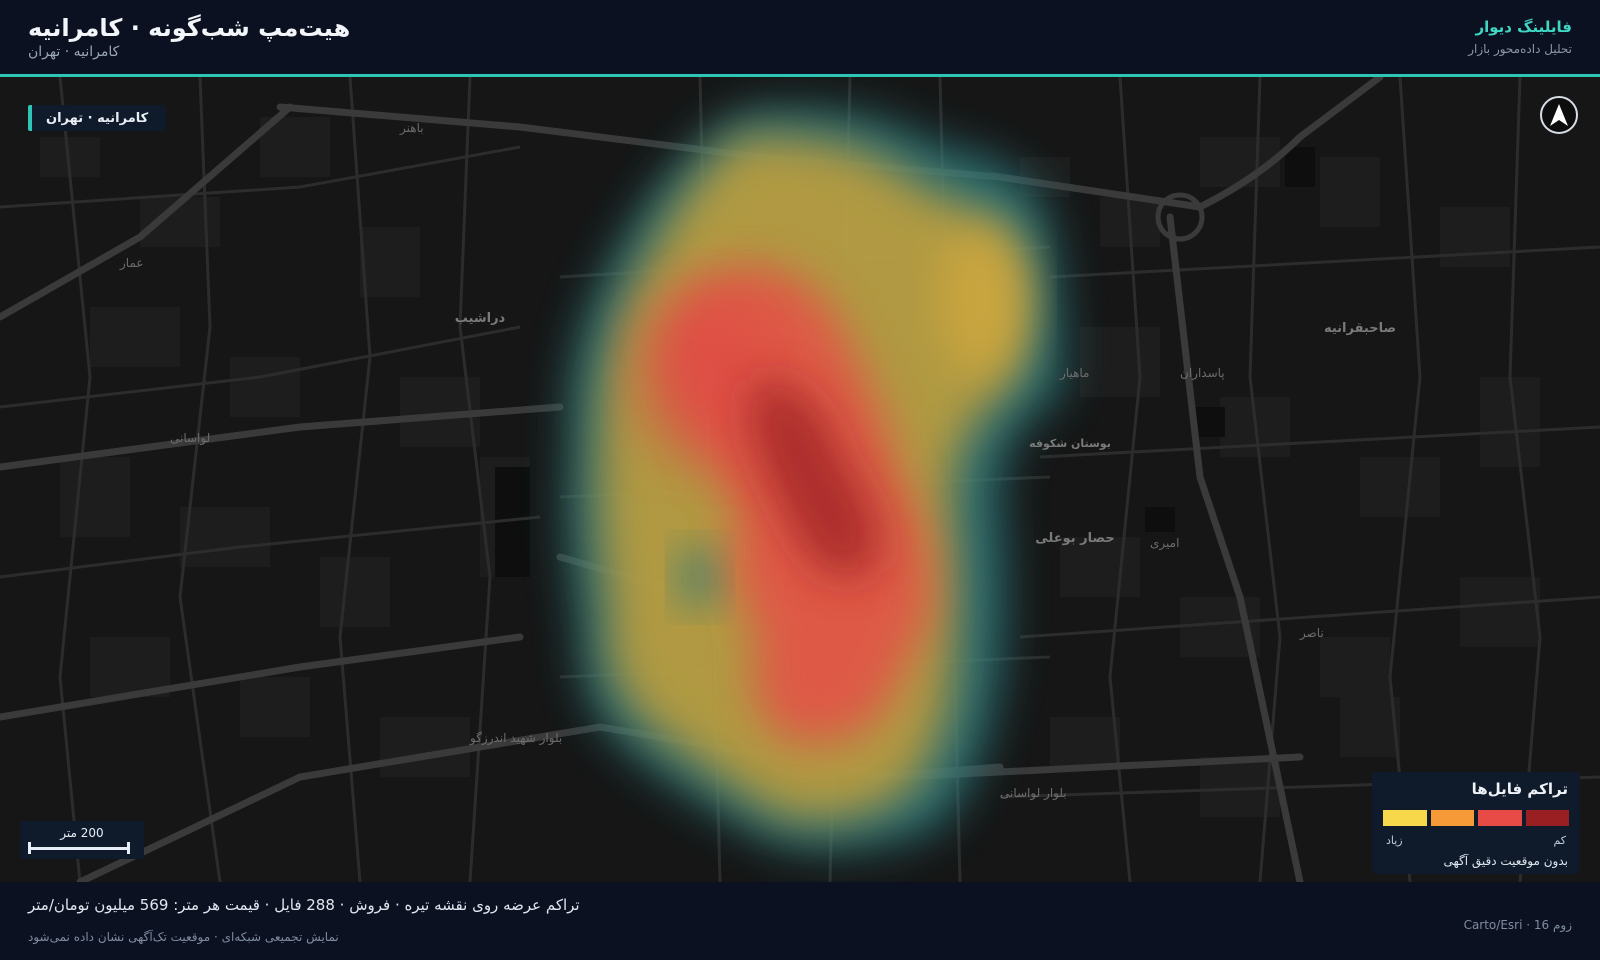 Image resolution: width=1600 pixels, height=960 pixels. What do you see at coordinates (1505, 861) in the screenshot?
I see `legend-note: بدون موقعیت دقیق آگهی` at bounding box center [1505, 861].